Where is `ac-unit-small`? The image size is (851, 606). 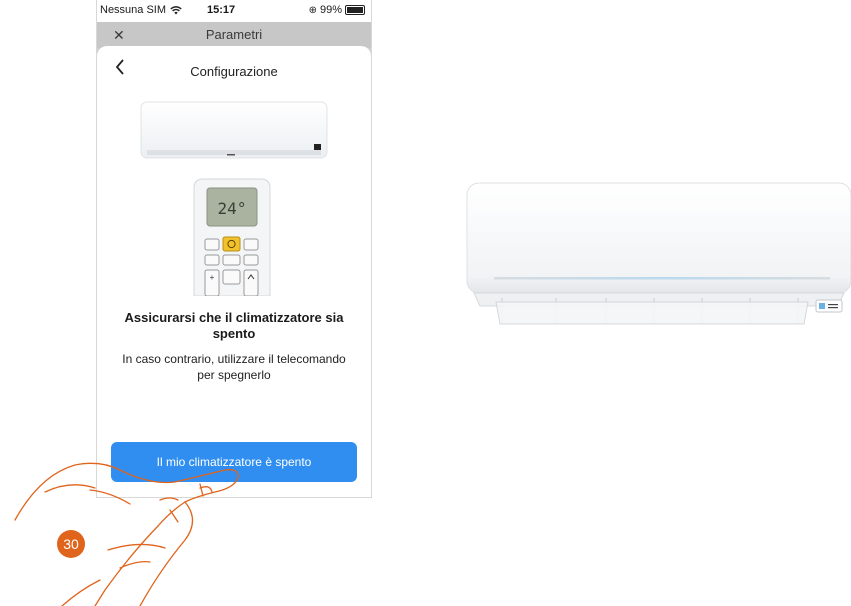
ac-unit-small is located at coordinates (234, 130).